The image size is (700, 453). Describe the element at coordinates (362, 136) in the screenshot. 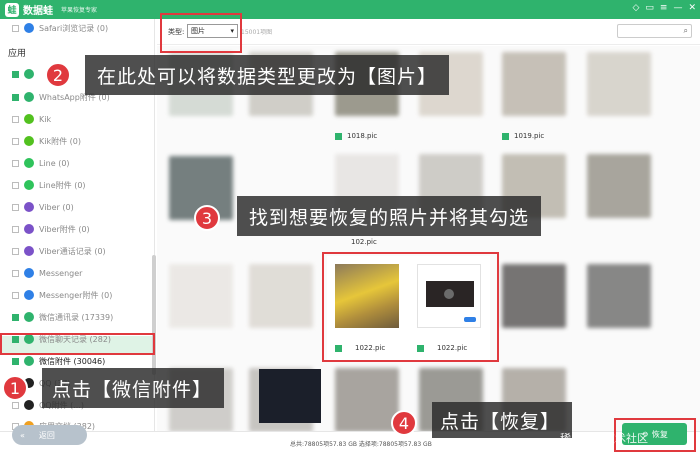

I see `photo-filename: 1018.pic` at that location.